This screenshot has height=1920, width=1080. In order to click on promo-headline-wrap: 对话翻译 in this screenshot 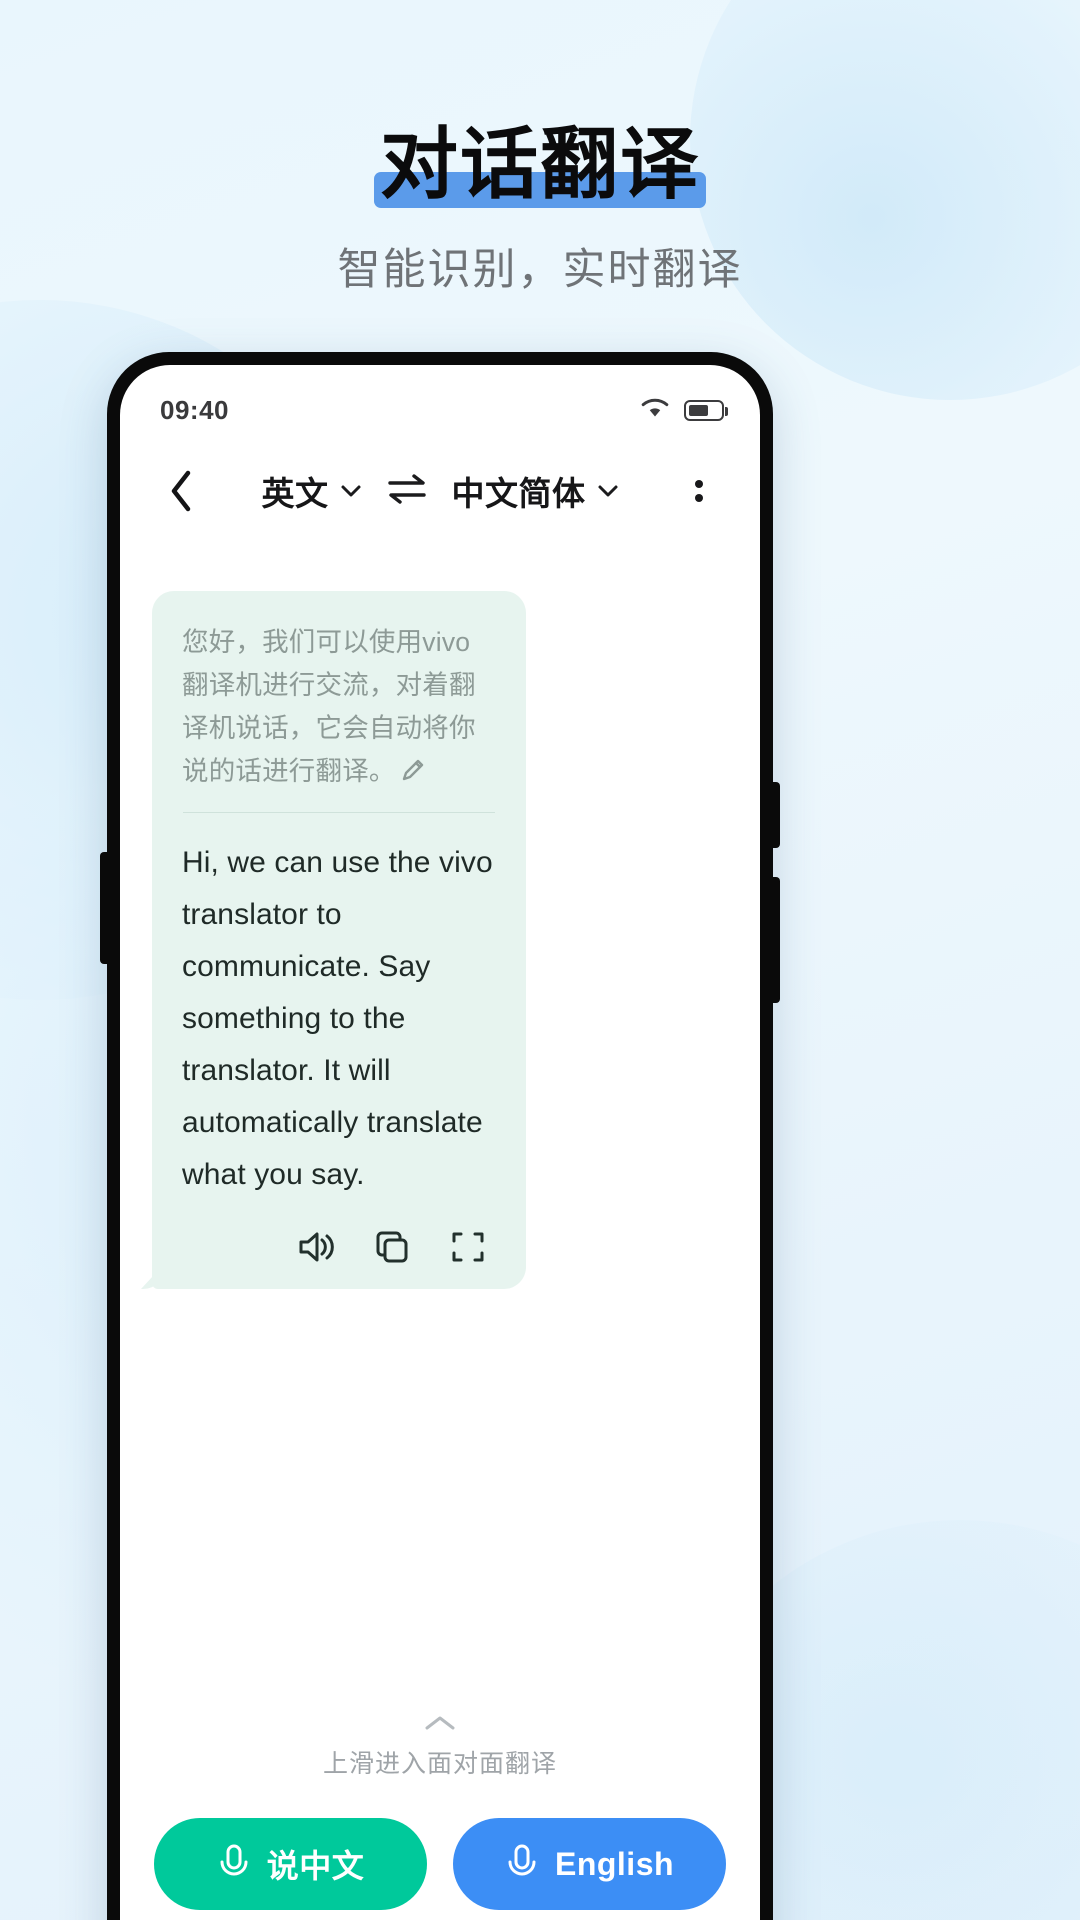, I will do `click(540, 164)`.